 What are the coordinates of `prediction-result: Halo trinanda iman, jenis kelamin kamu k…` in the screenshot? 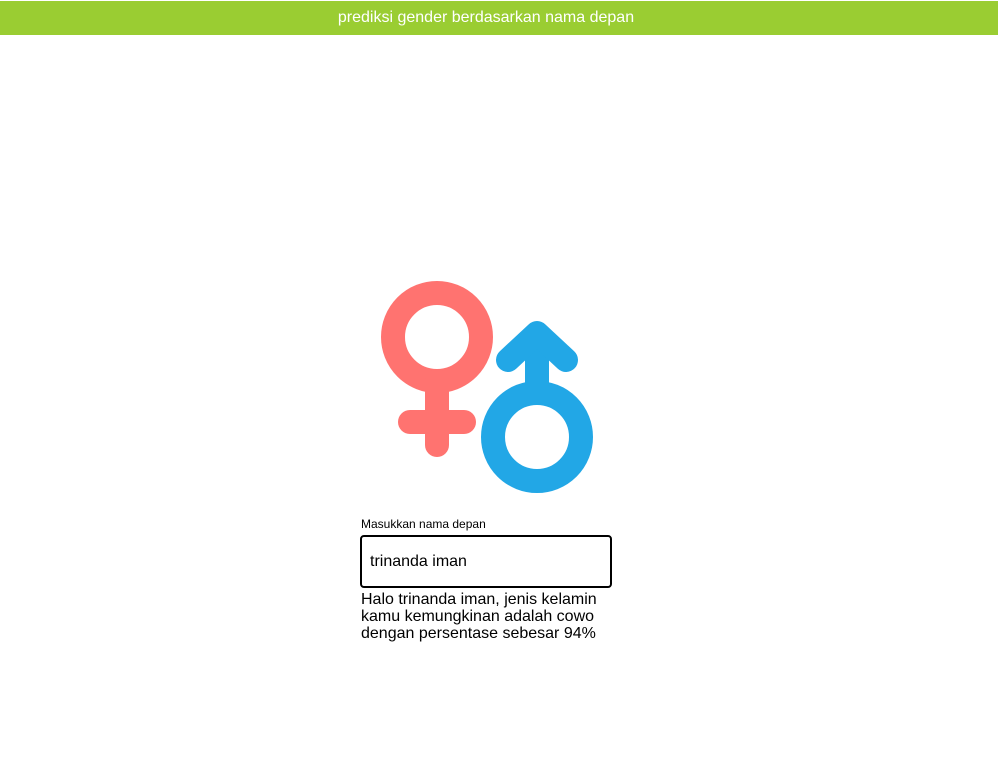 It's located at (479, 616).